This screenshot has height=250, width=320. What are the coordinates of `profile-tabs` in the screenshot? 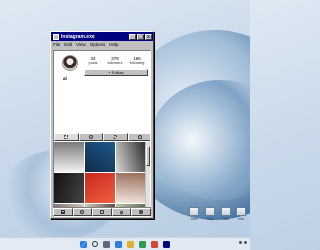 It's located at (102, 136).